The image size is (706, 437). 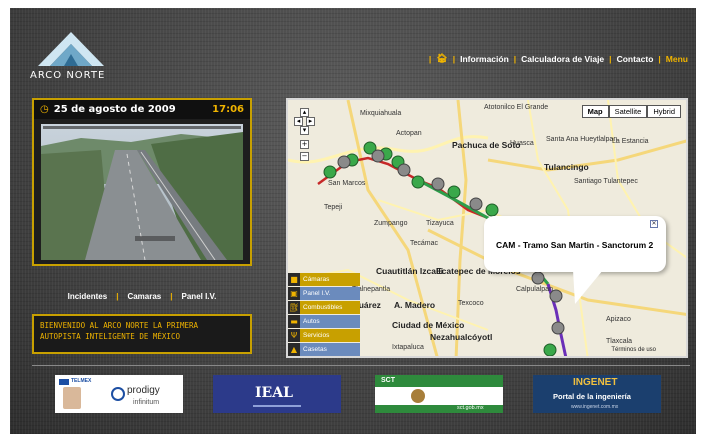 What do you see at coordinates (630, 141) in the screenshot?
I see `map-place-la-estancia: La Estancia` at bounding box center [630, 141].